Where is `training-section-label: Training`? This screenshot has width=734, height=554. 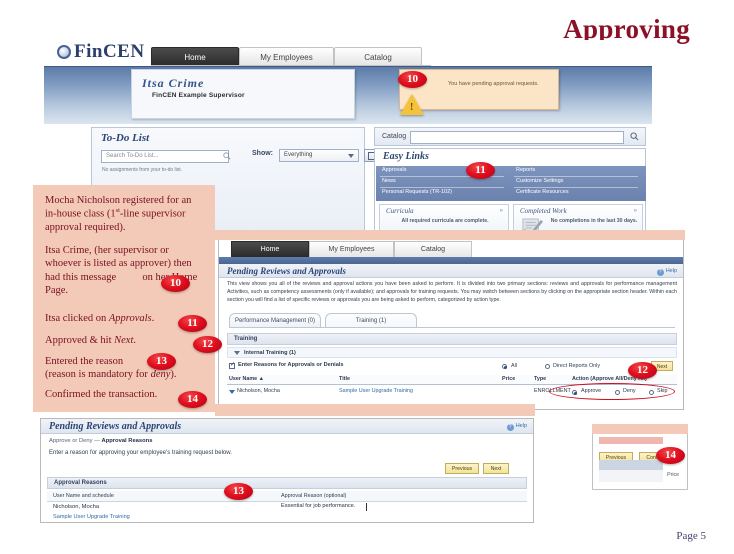 training-section-label: Training is located at coordinates (246, 339).